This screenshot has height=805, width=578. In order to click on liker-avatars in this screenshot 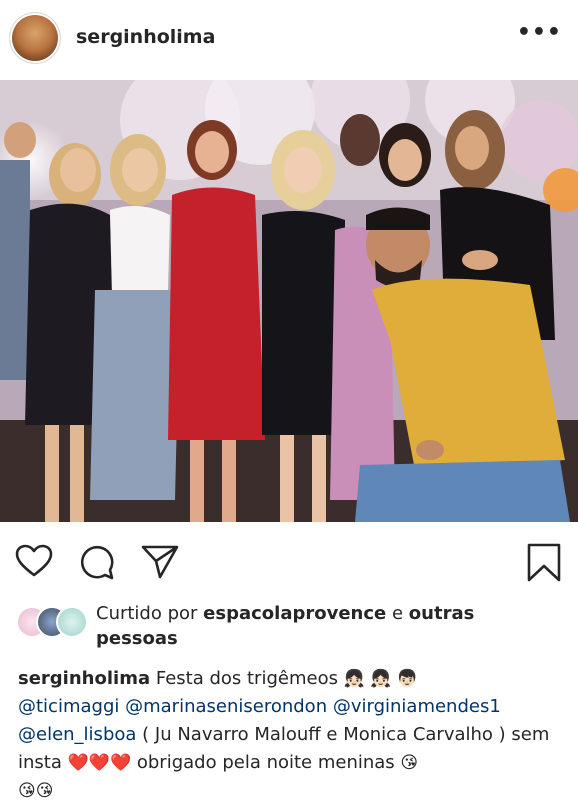, I will do `click(52, 622)`.